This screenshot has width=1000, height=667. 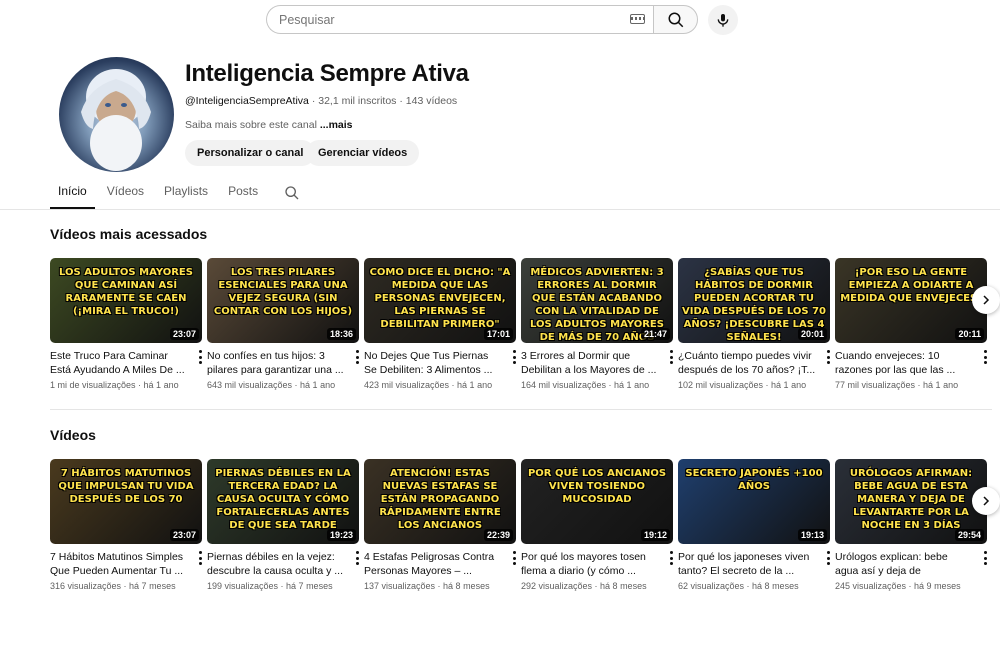 I want to click on customize-channel-button: Personalizar o canal, so click(x=250, y=153).